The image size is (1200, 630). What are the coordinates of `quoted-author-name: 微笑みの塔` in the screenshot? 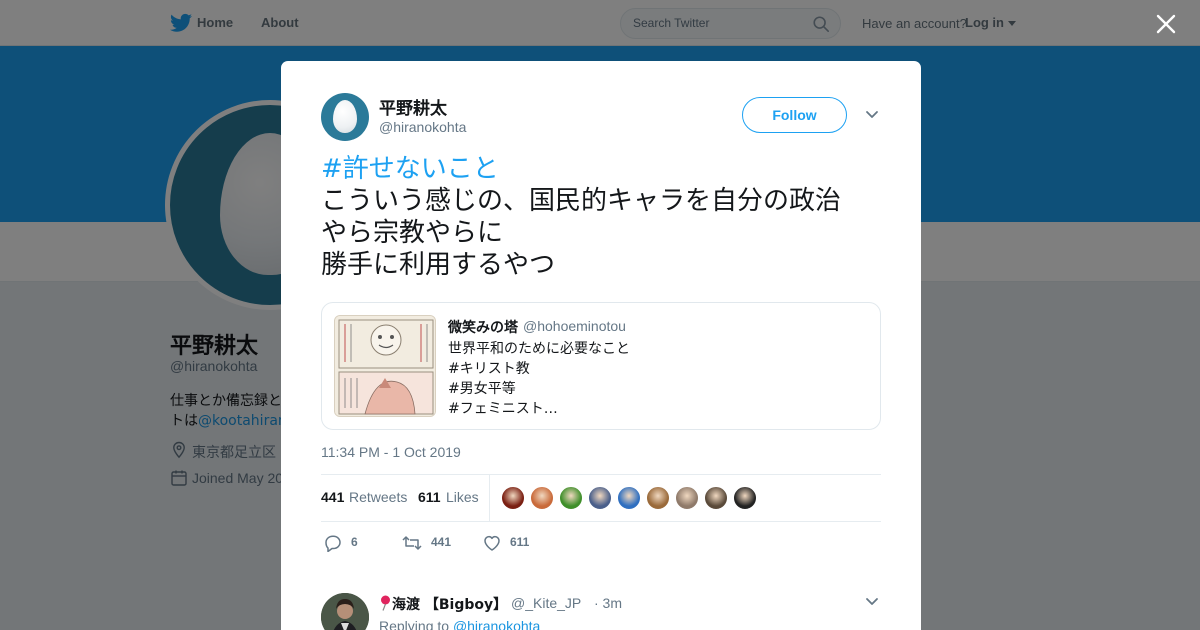 It's located at (483, 328).